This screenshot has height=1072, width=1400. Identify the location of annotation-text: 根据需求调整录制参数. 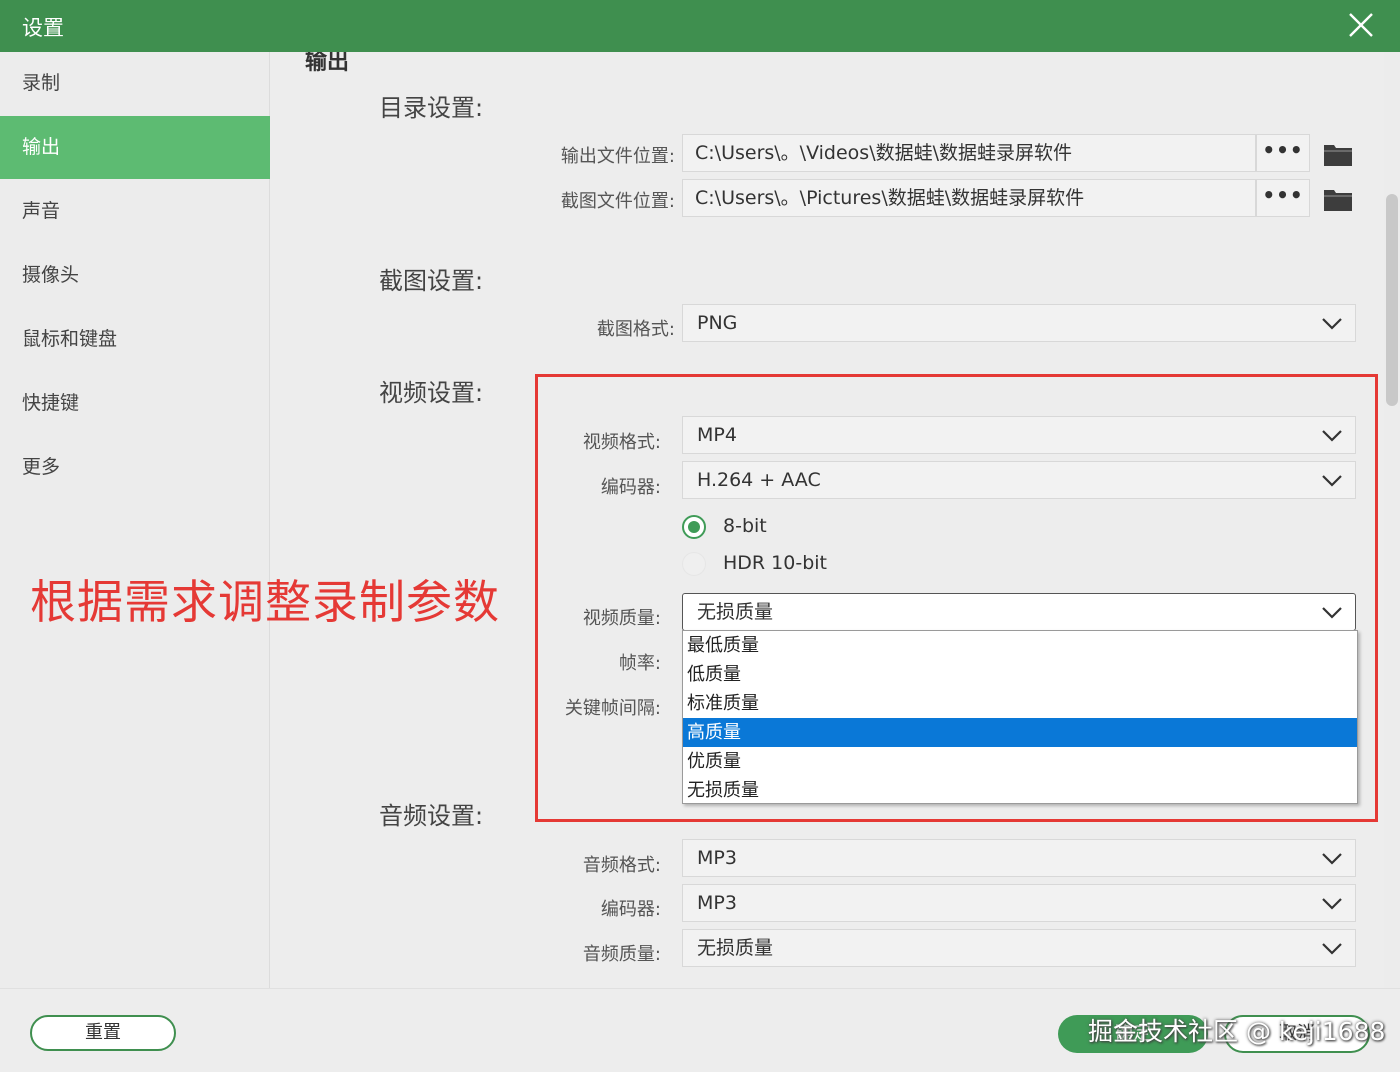
(265, 602).